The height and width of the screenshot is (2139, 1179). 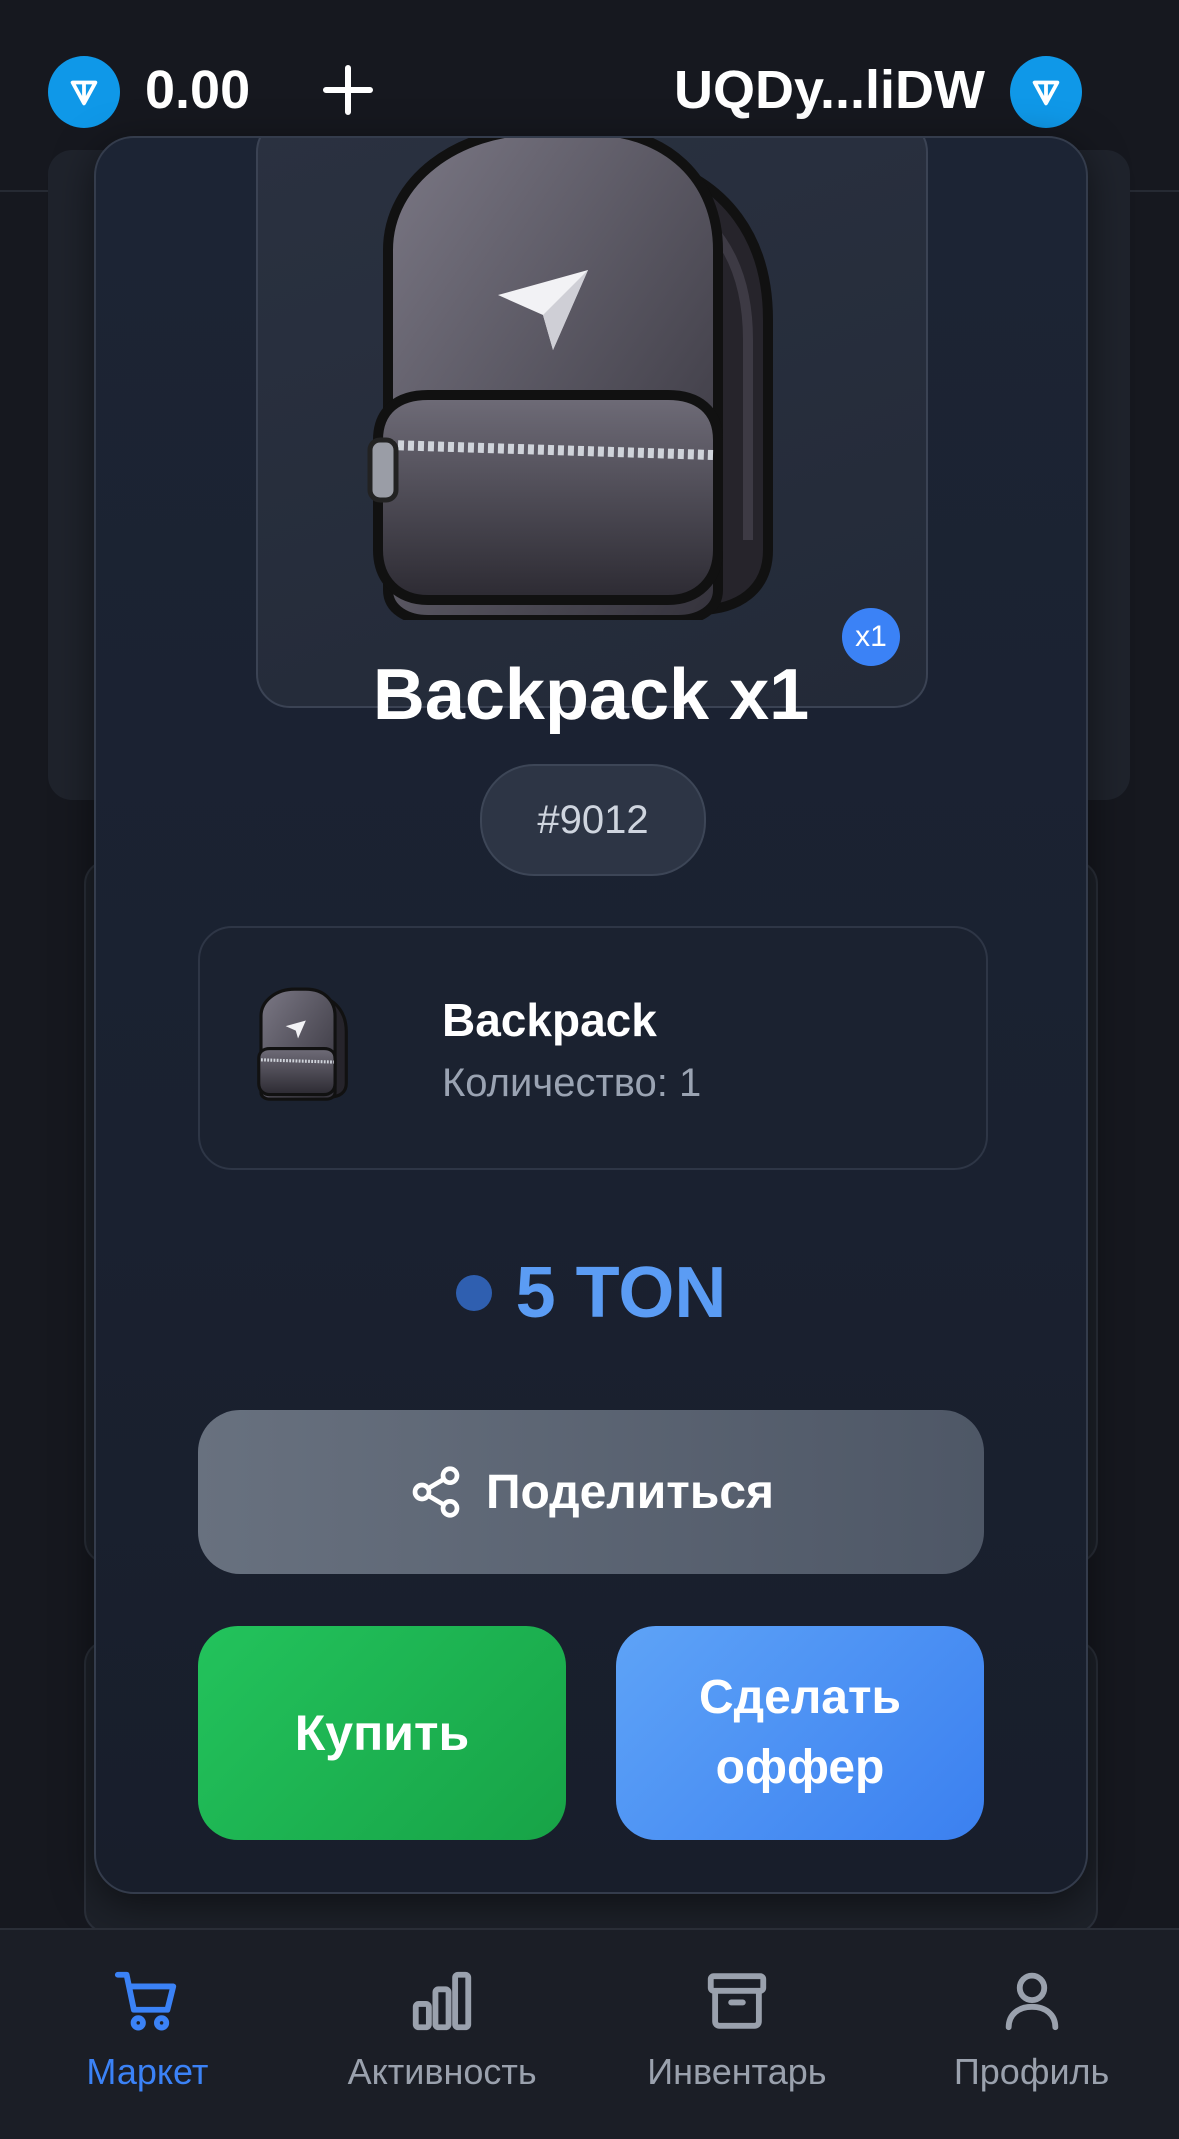 I want to click on item-info-card: Backpack Количество: 1, so click(x=593, y=1048).